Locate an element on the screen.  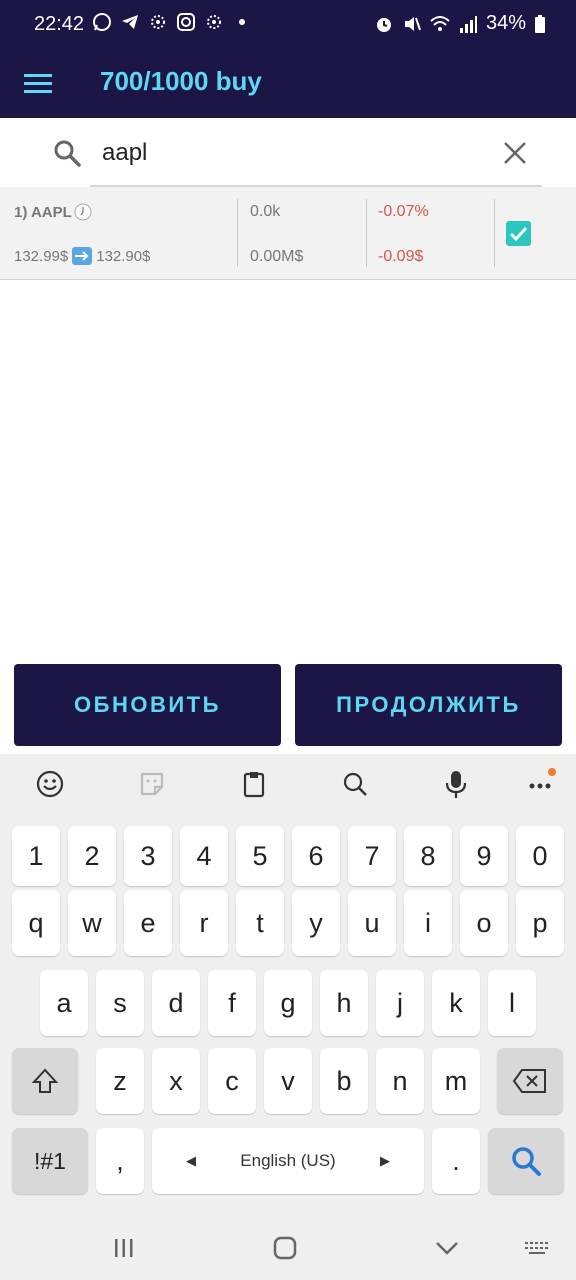
right-arrow-icon is located at coordinates (82, 256).